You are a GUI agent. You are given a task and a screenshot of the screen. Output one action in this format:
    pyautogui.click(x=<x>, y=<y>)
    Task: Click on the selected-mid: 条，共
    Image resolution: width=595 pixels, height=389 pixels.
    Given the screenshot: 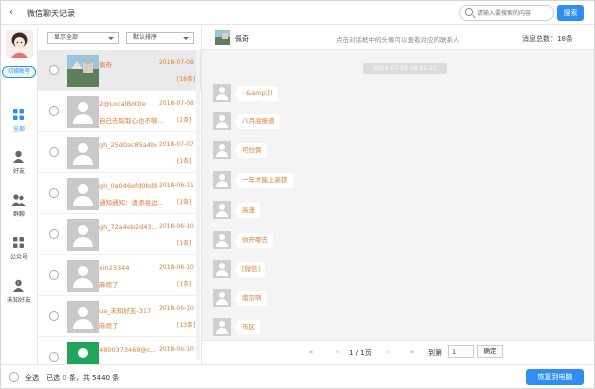 What is the action you would take?
    pyautogui.click(x=79, y=378)
    